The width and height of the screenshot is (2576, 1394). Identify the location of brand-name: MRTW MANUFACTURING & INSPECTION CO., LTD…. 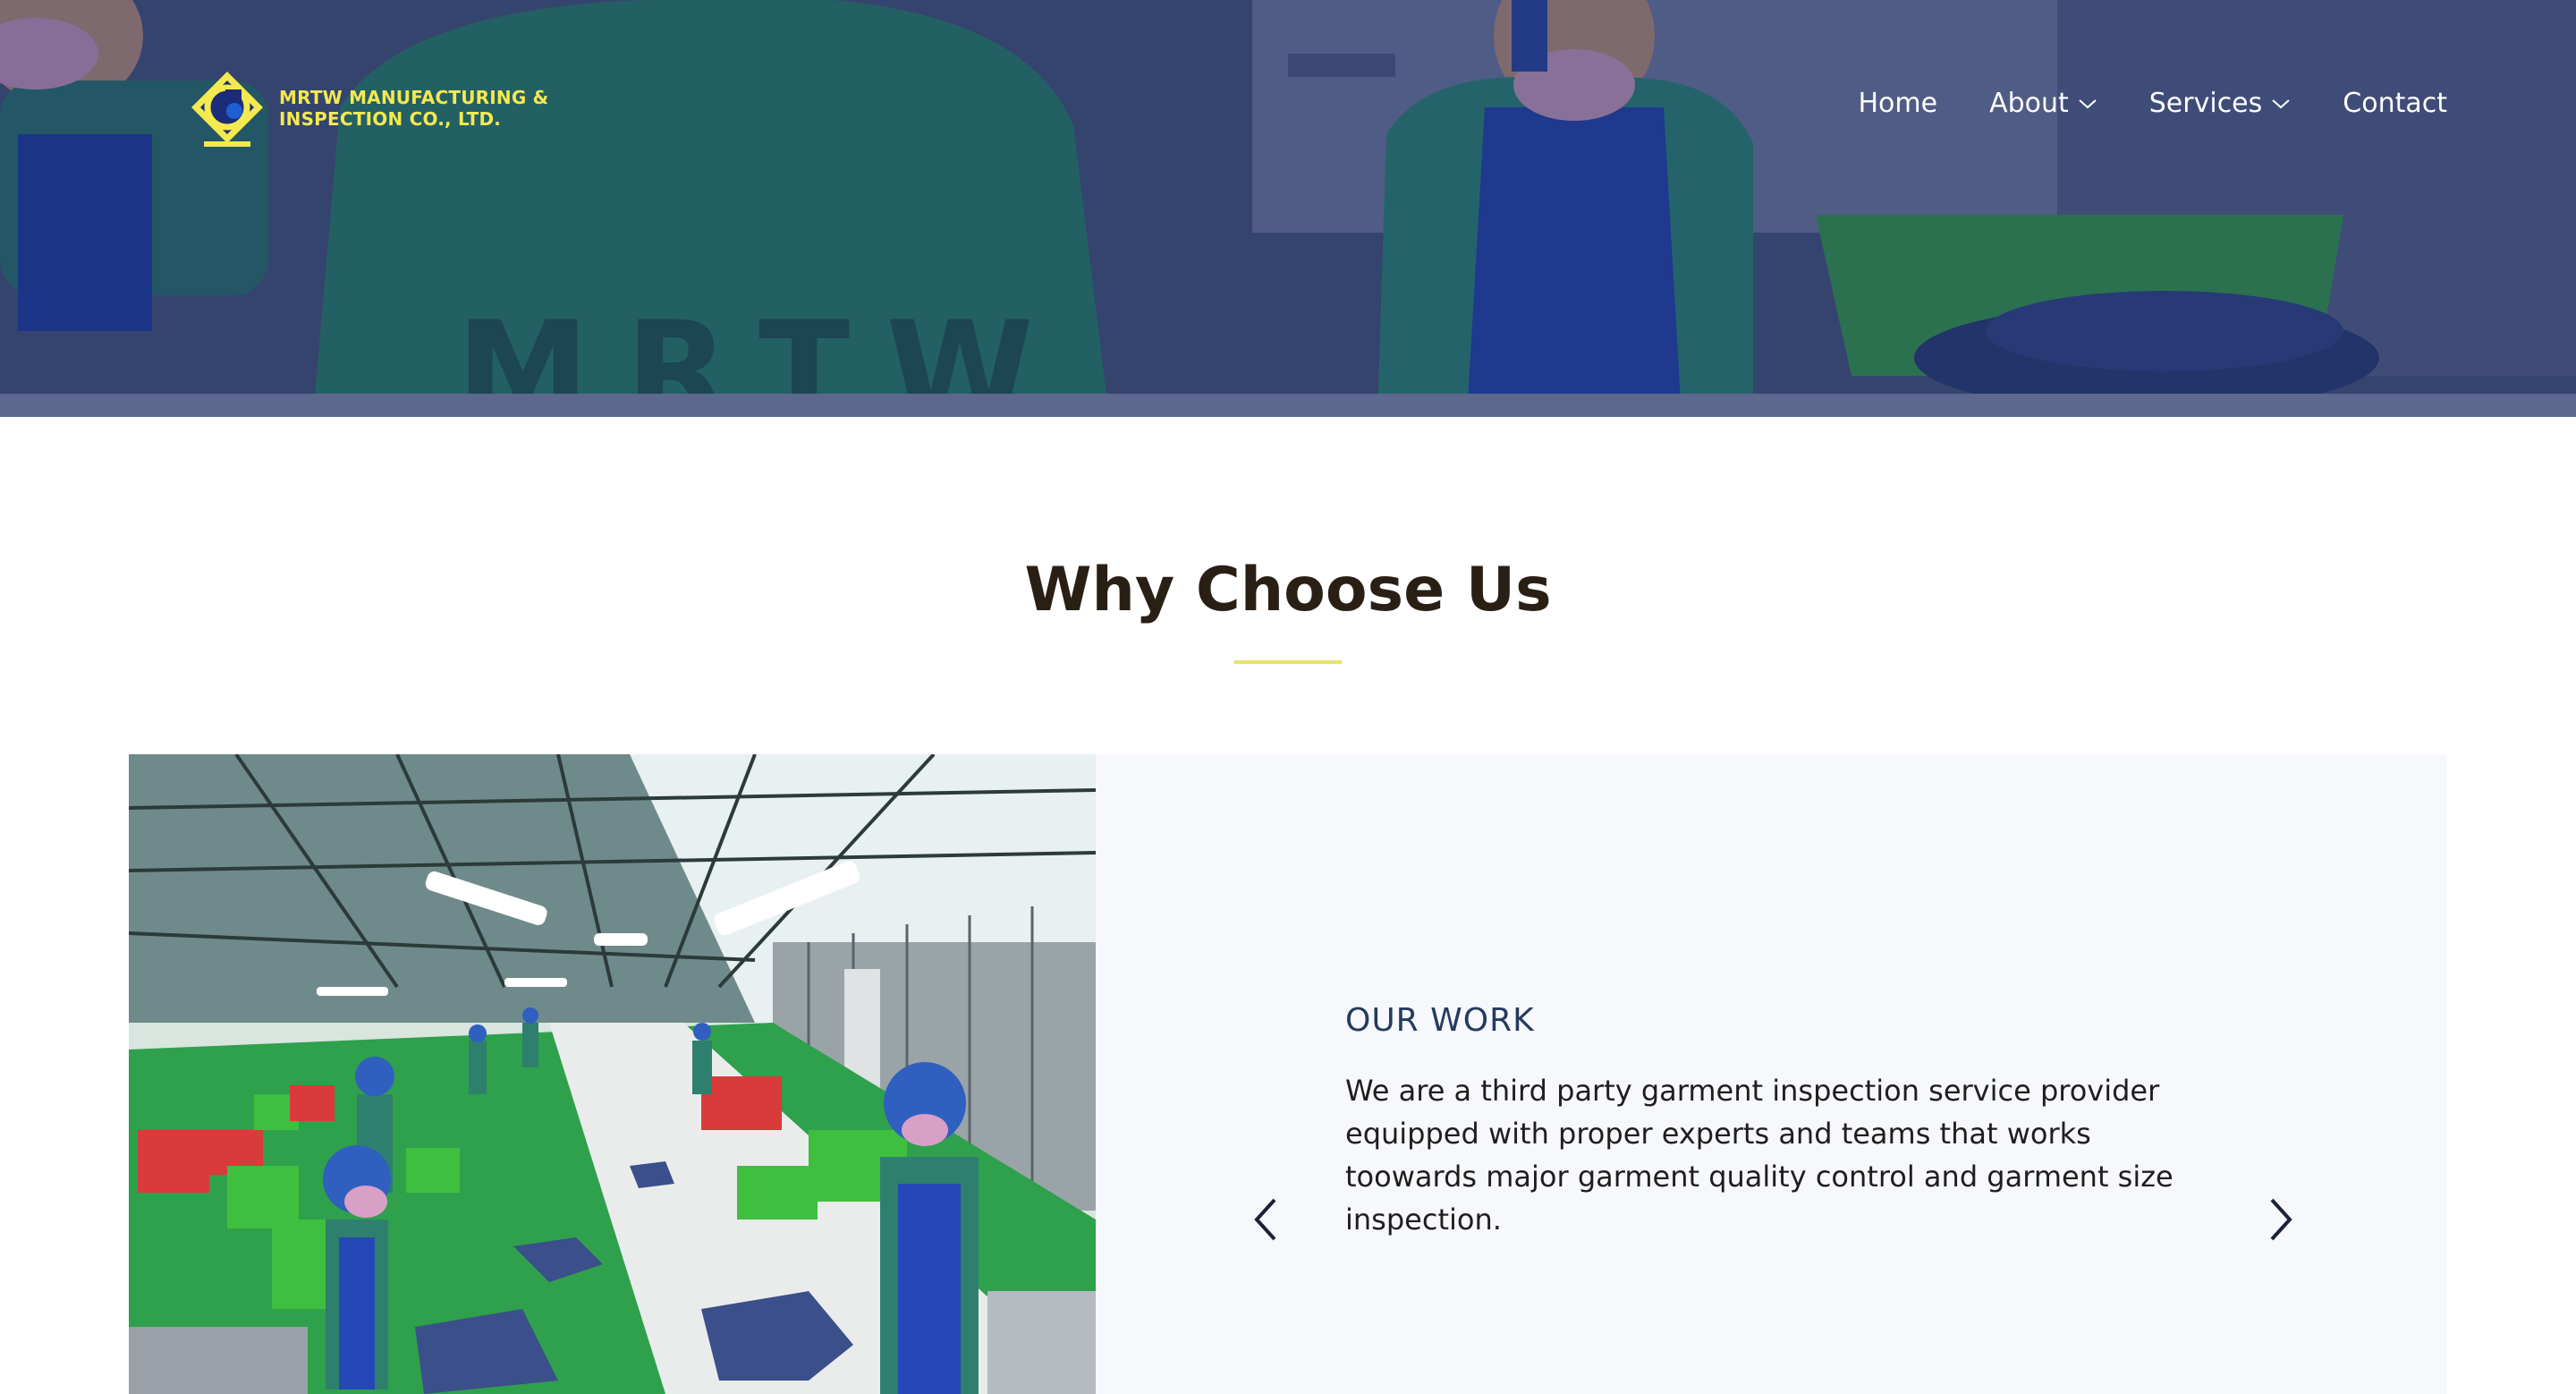
(413, 108).